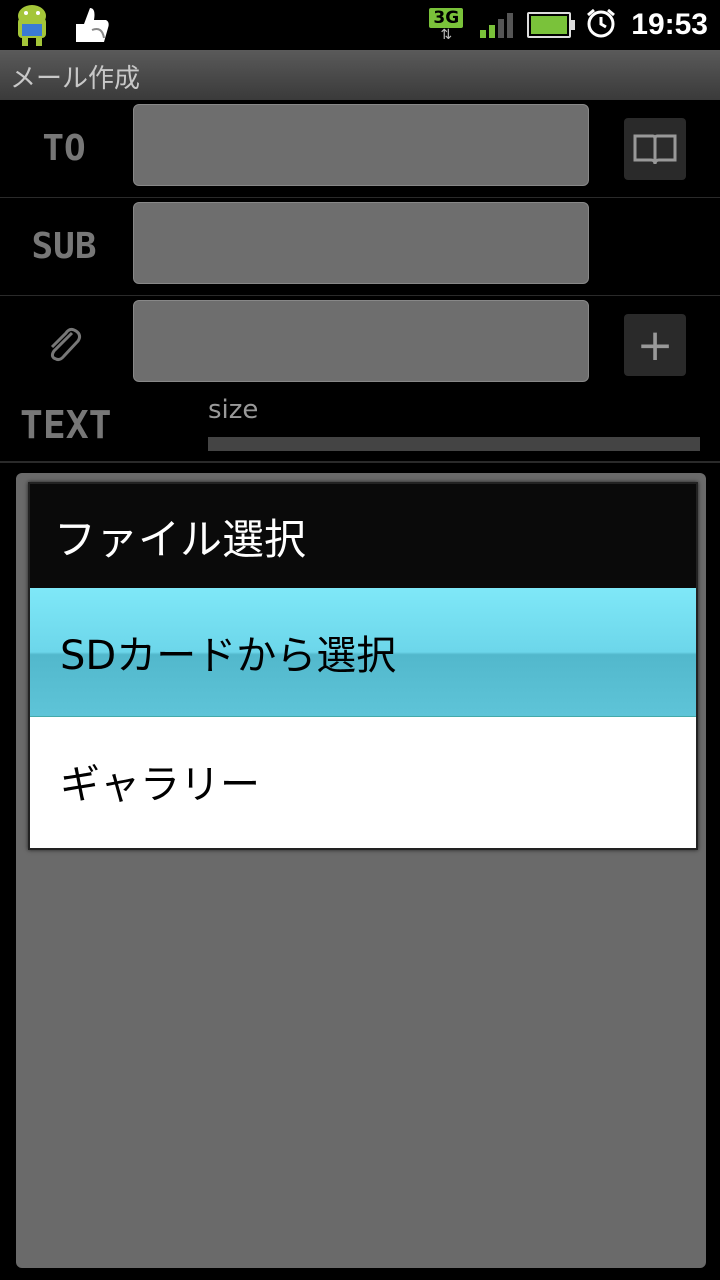 The image size is (720, 1280). What do you see at coordinates (32, 27) in the screenshot?
I see `android-app-icon` at bounding box center [32, 27].